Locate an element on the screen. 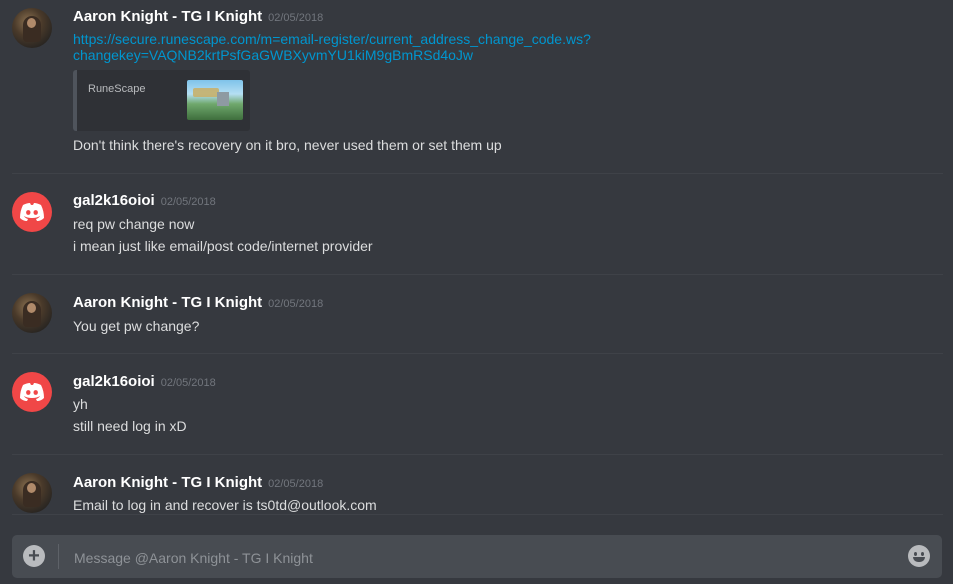 The width and height of the screenshot is (953, 584). message-text: yh is located at coordinates (80, 404).